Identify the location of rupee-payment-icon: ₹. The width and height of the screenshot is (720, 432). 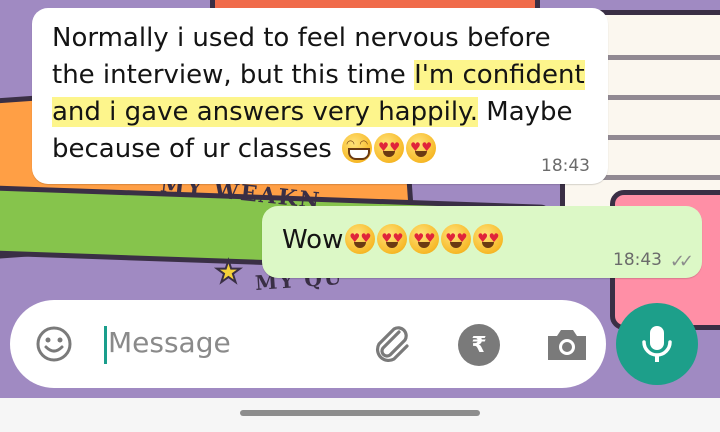
(479, 345).